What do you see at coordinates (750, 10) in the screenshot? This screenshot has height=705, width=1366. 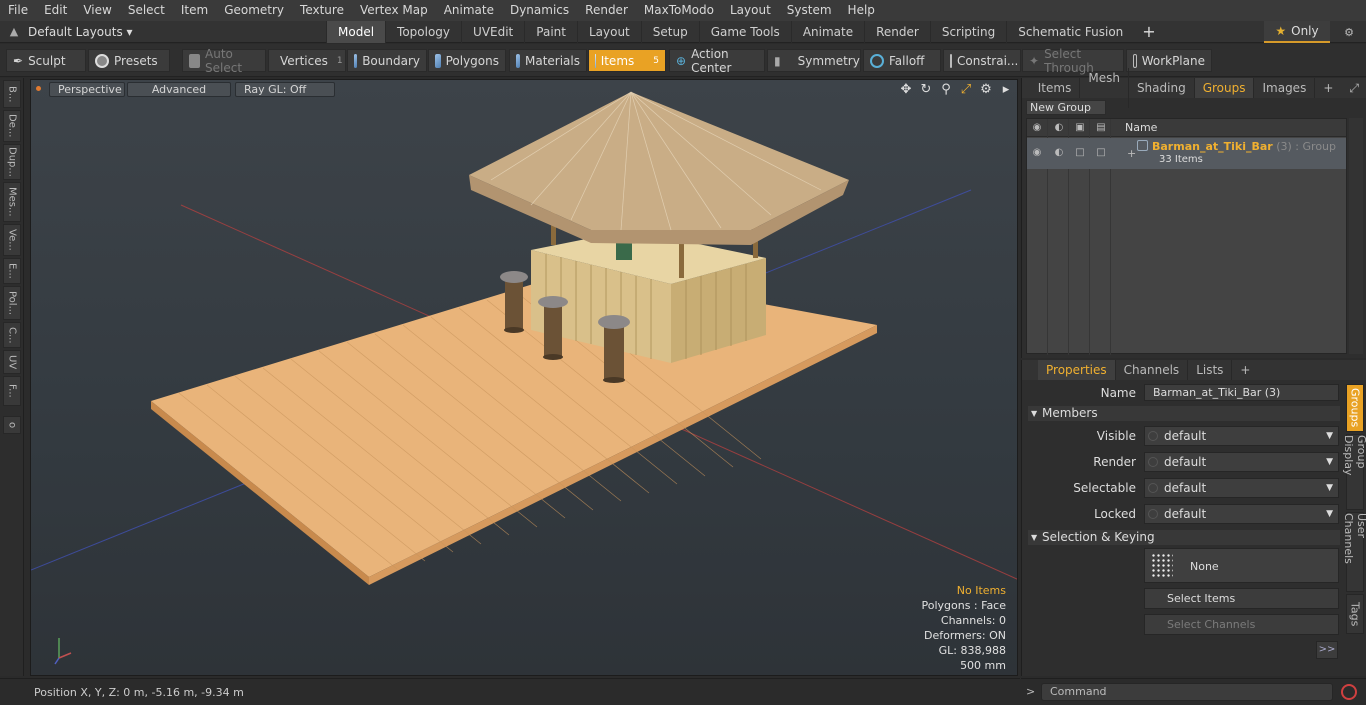 I see `menu-layout: Layout` at bounding box center [750, 10].